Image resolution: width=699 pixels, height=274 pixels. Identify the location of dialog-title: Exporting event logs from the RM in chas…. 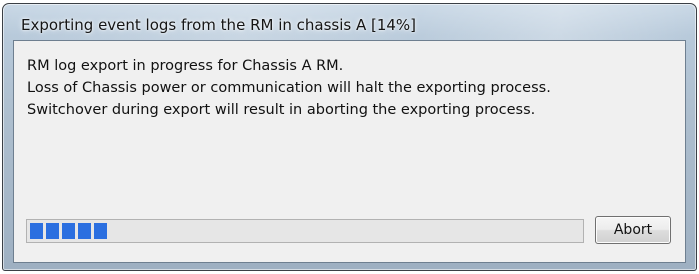
(219, 25).